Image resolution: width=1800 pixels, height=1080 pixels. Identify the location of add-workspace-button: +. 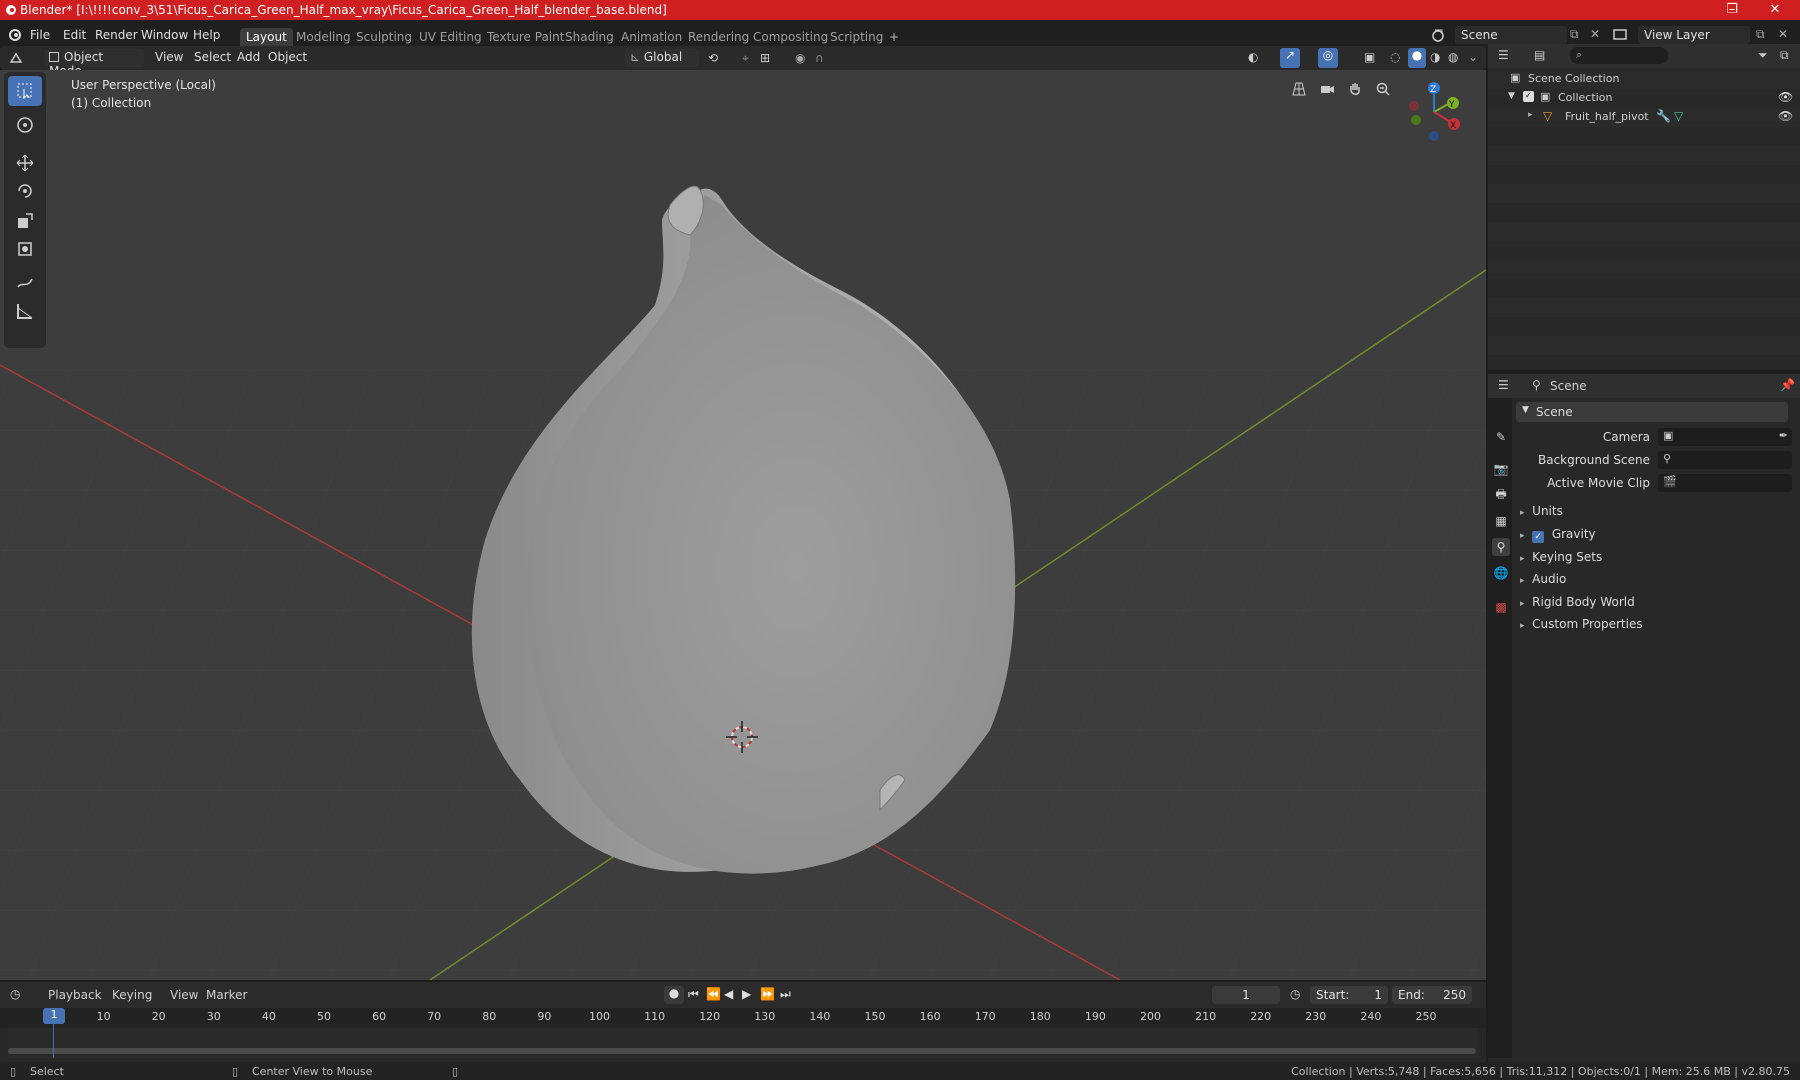
(894, 38).